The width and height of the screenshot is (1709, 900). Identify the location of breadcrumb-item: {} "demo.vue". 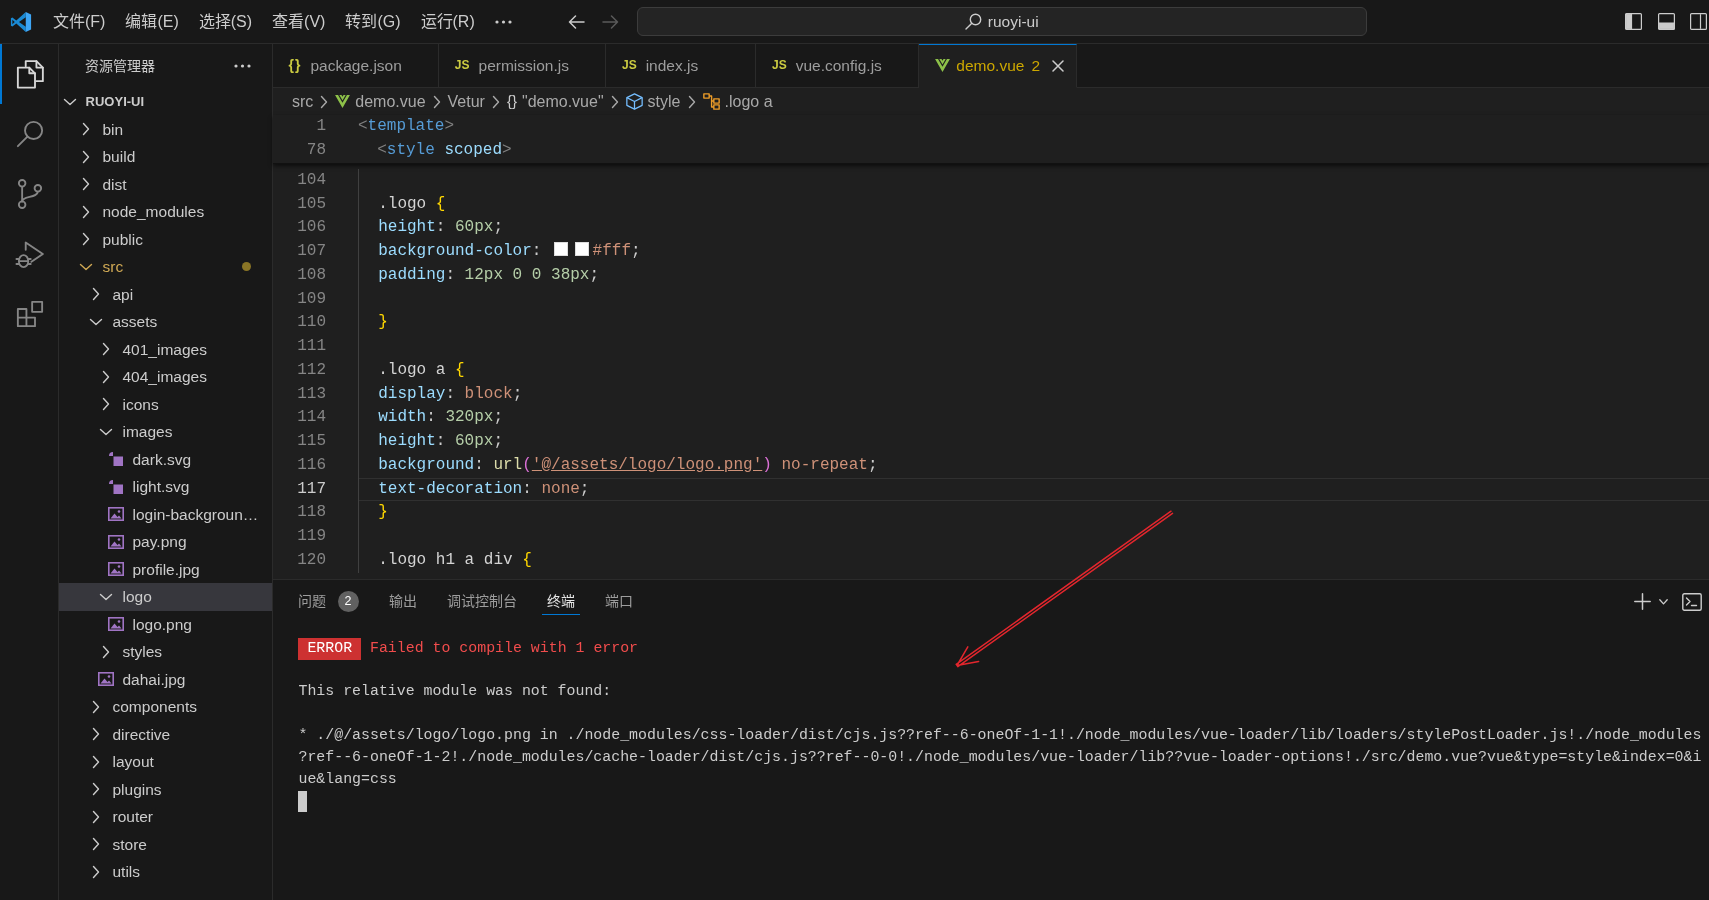
(555, 101).